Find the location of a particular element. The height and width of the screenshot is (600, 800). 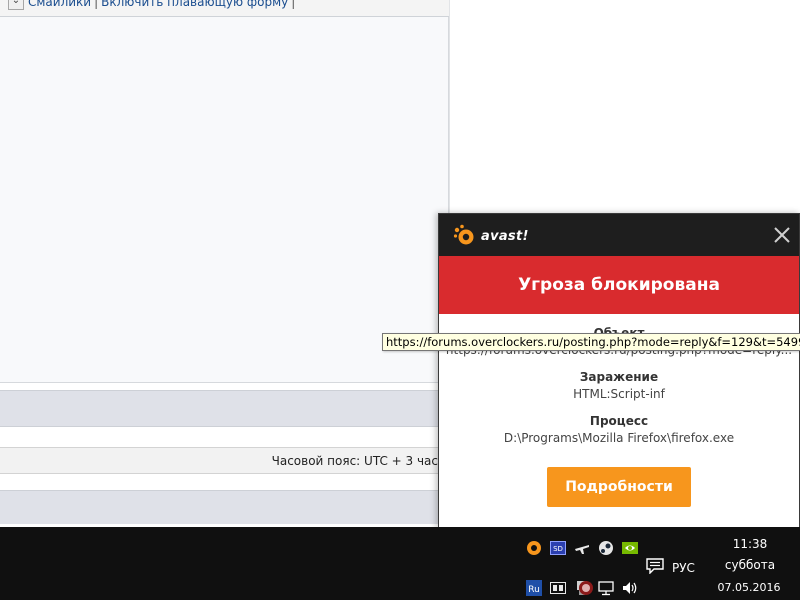

process-value: D:\Programs\Mozilla Firefox\firefox.exe is located at coordinates (619, 438).